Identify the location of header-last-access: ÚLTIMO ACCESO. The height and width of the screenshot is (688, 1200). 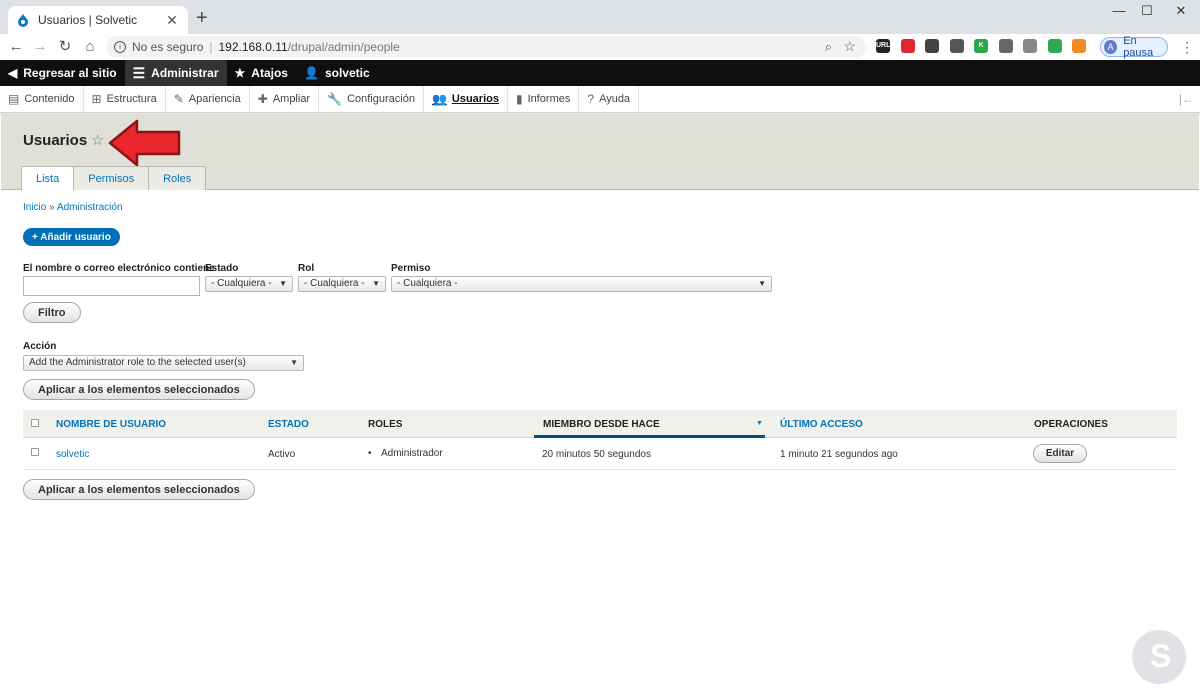
(821, 424).